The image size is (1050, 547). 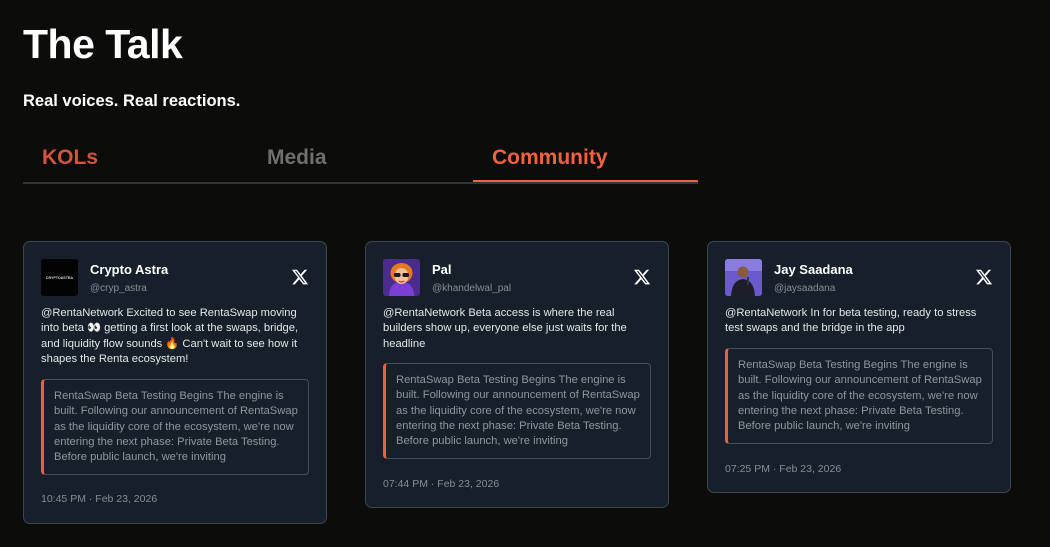 I want to click on avatar-logo-text: CRYPTOASTRA, so click(x=60, y=278).